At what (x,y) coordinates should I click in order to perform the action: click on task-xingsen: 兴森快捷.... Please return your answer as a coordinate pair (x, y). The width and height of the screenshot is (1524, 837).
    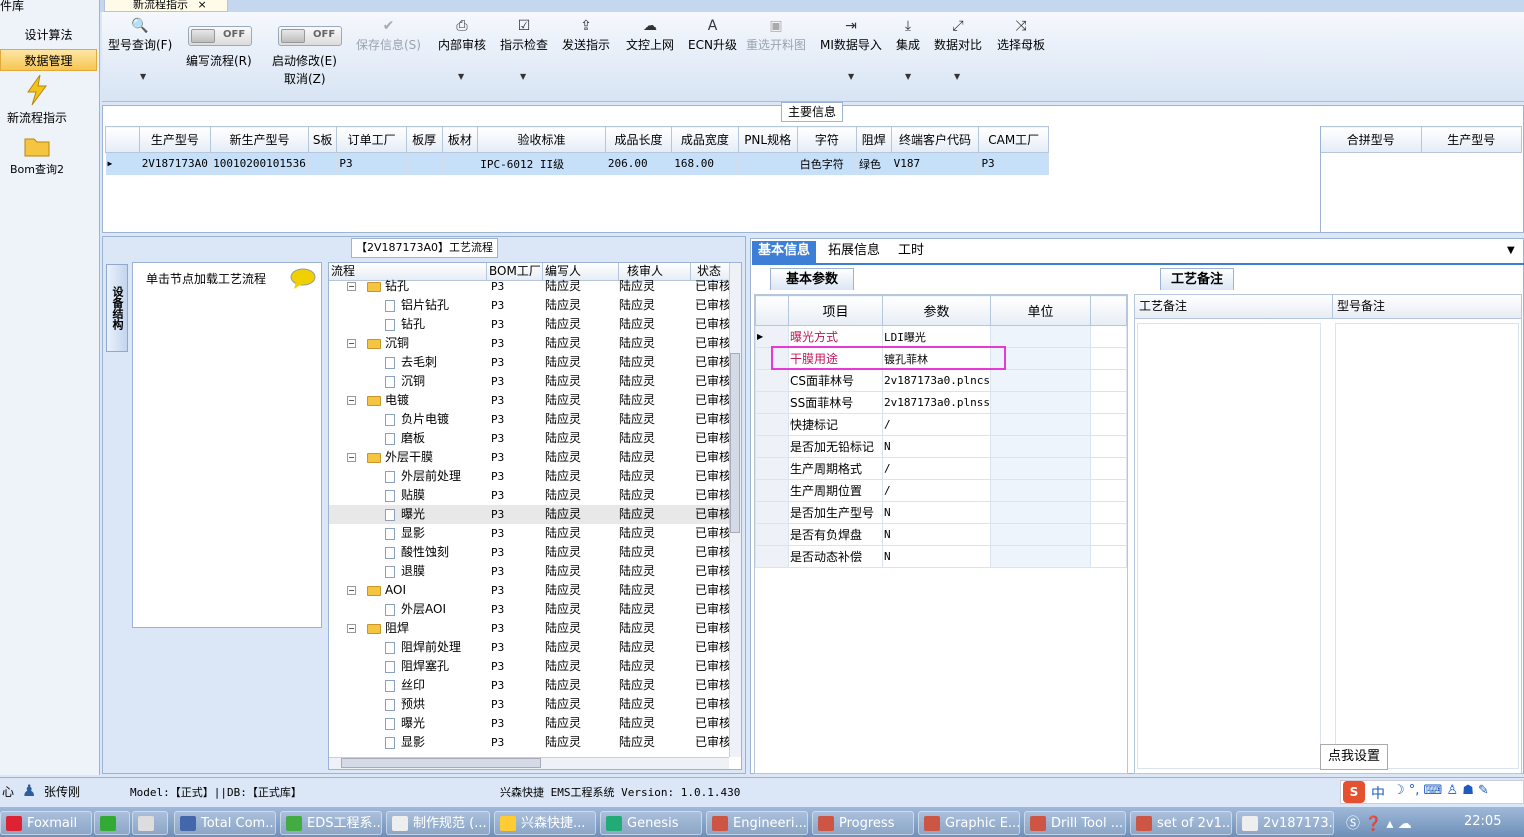
    Looking at the image, I should click on (545, 823).